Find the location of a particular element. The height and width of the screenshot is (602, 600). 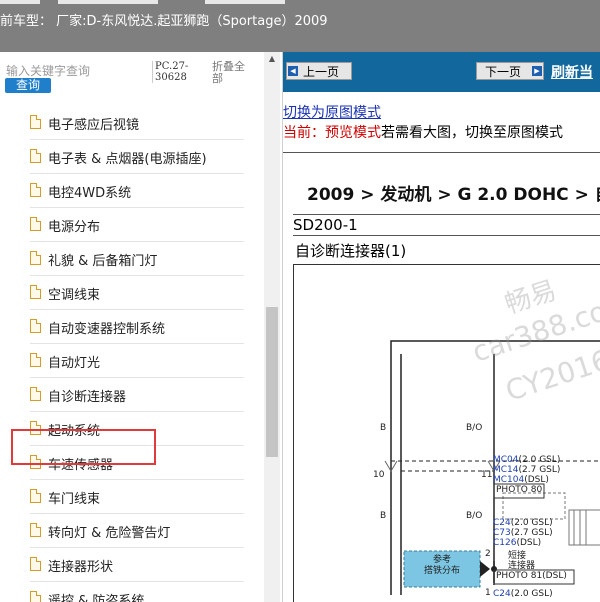

short-connector-label: 短接 连接器 is located at coordinates (521, 561).